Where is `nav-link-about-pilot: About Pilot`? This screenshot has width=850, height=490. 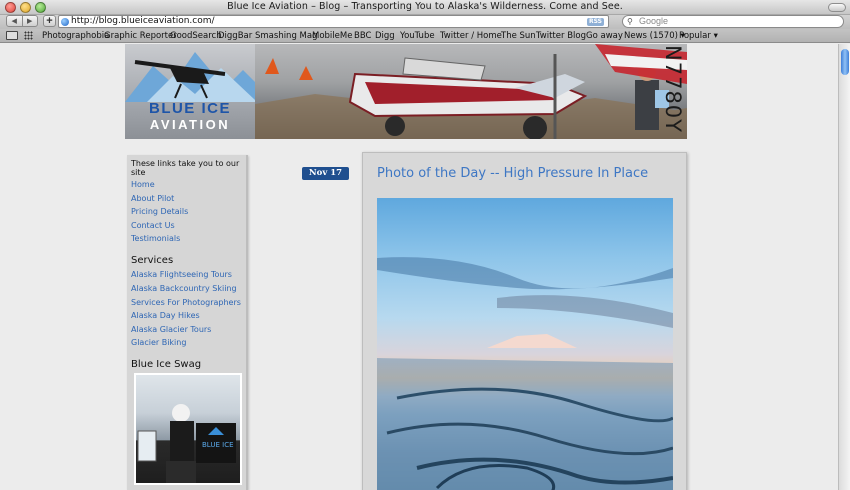 nav-link-about-pilot: About Pilot is located at coordinates (152, 198).